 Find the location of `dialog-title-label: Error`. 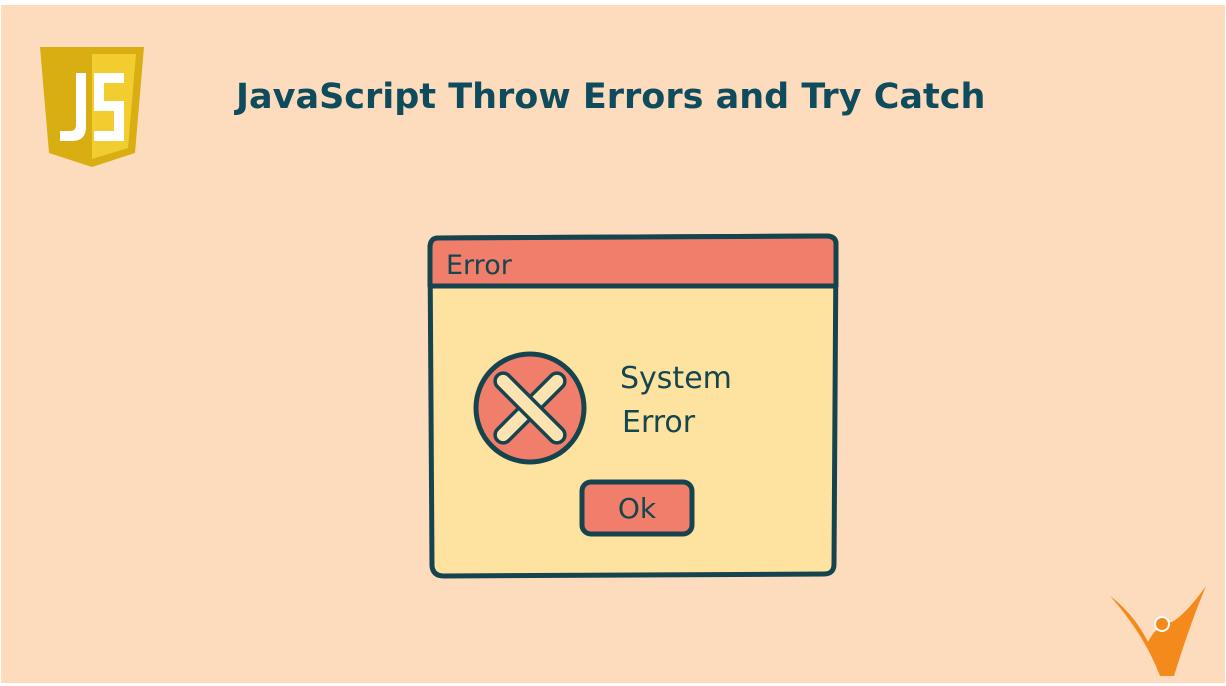

dialog-title-label: Error is located at coordinates (479, 265).